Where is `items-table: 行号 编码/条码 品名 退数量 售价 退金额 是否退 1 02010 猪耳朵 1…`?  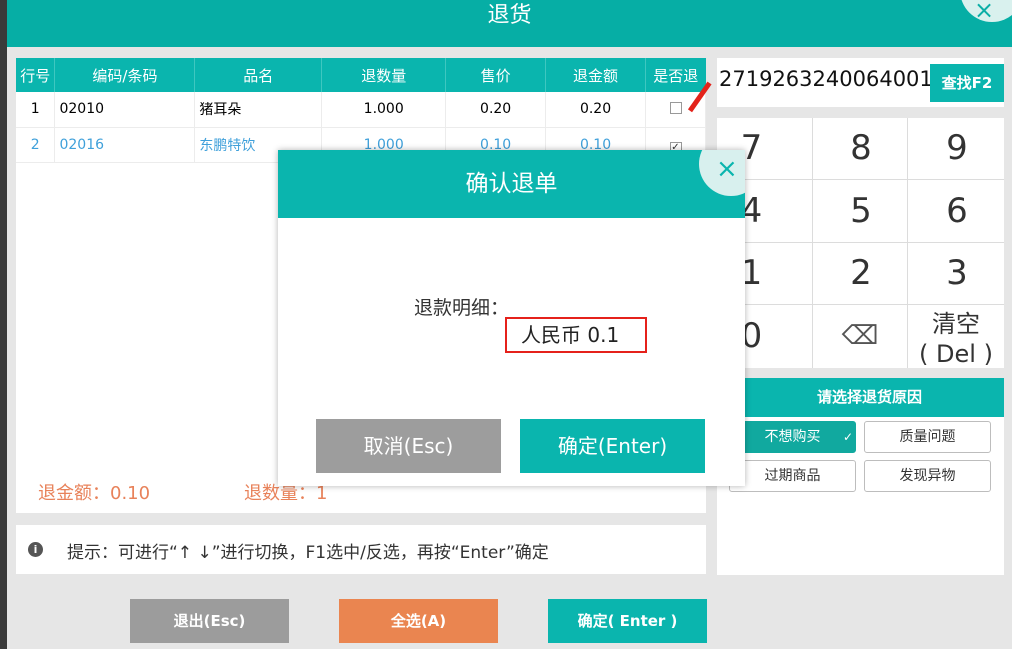
items-table: 行号 编码/条码 品名 退数量 售价 退金额 是否退 1 02010 猪耳朵 1… is located at coordinates (361, 110).